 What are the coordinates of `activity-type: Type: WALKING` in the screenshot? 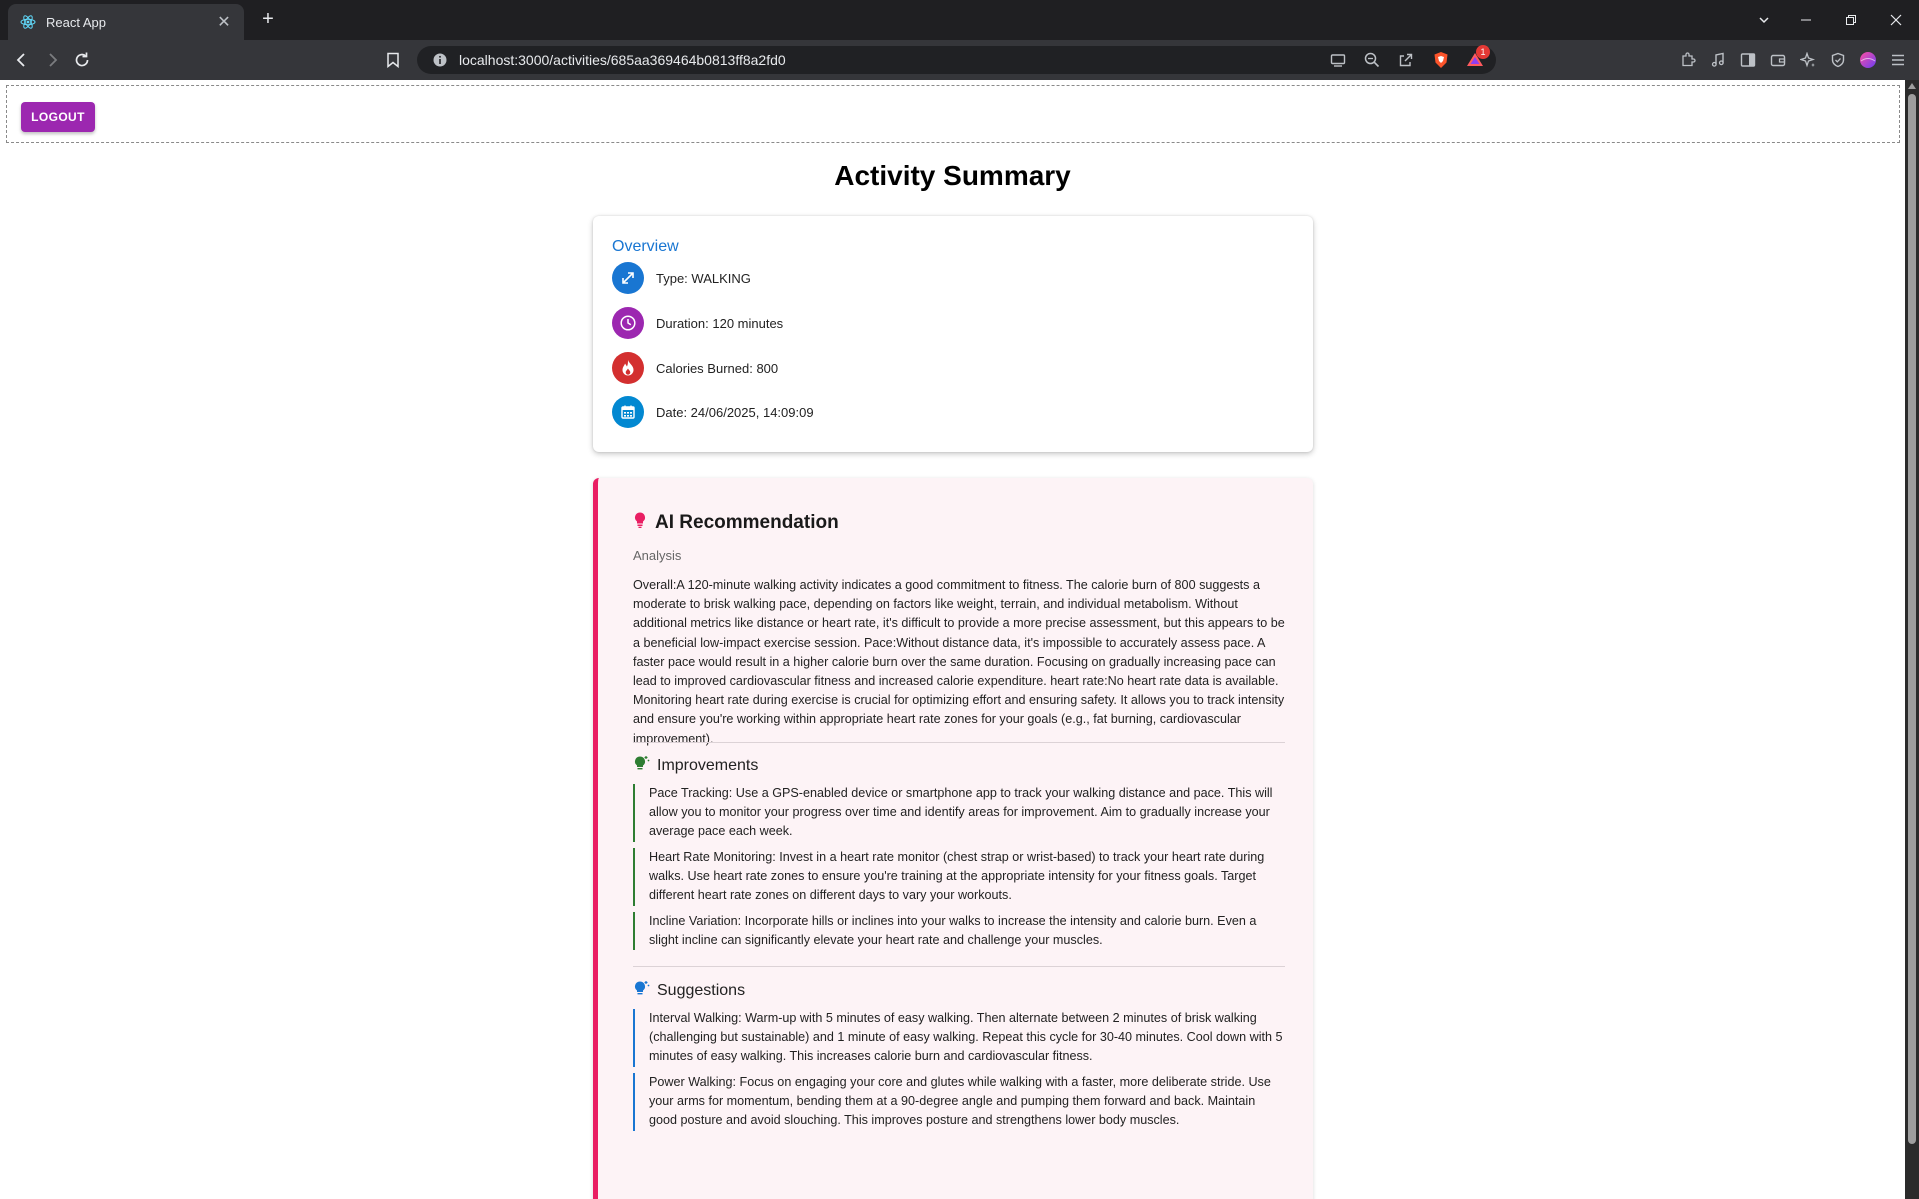 It's located at (703, 278).